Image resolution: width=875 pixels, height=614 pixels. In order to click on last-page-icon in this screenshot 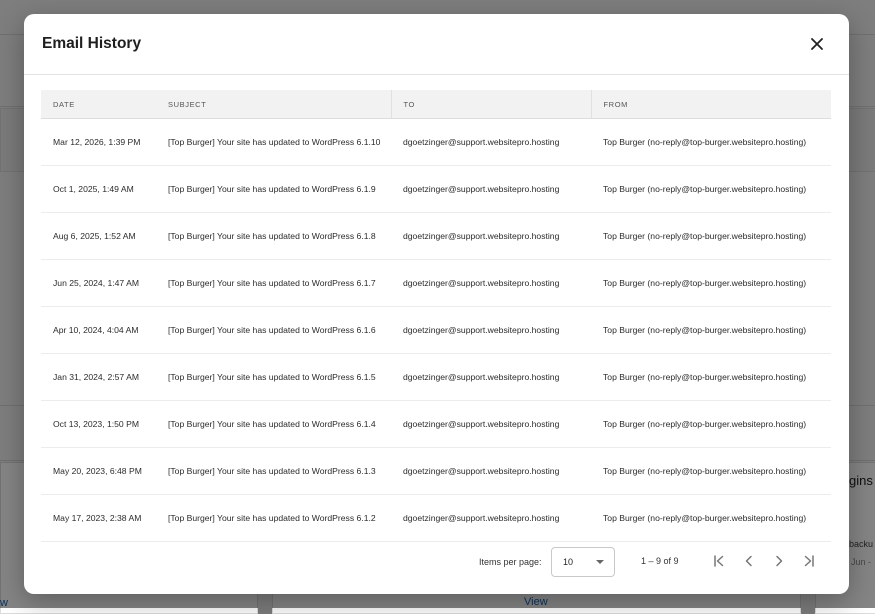, I will do `click(809, 561)`.